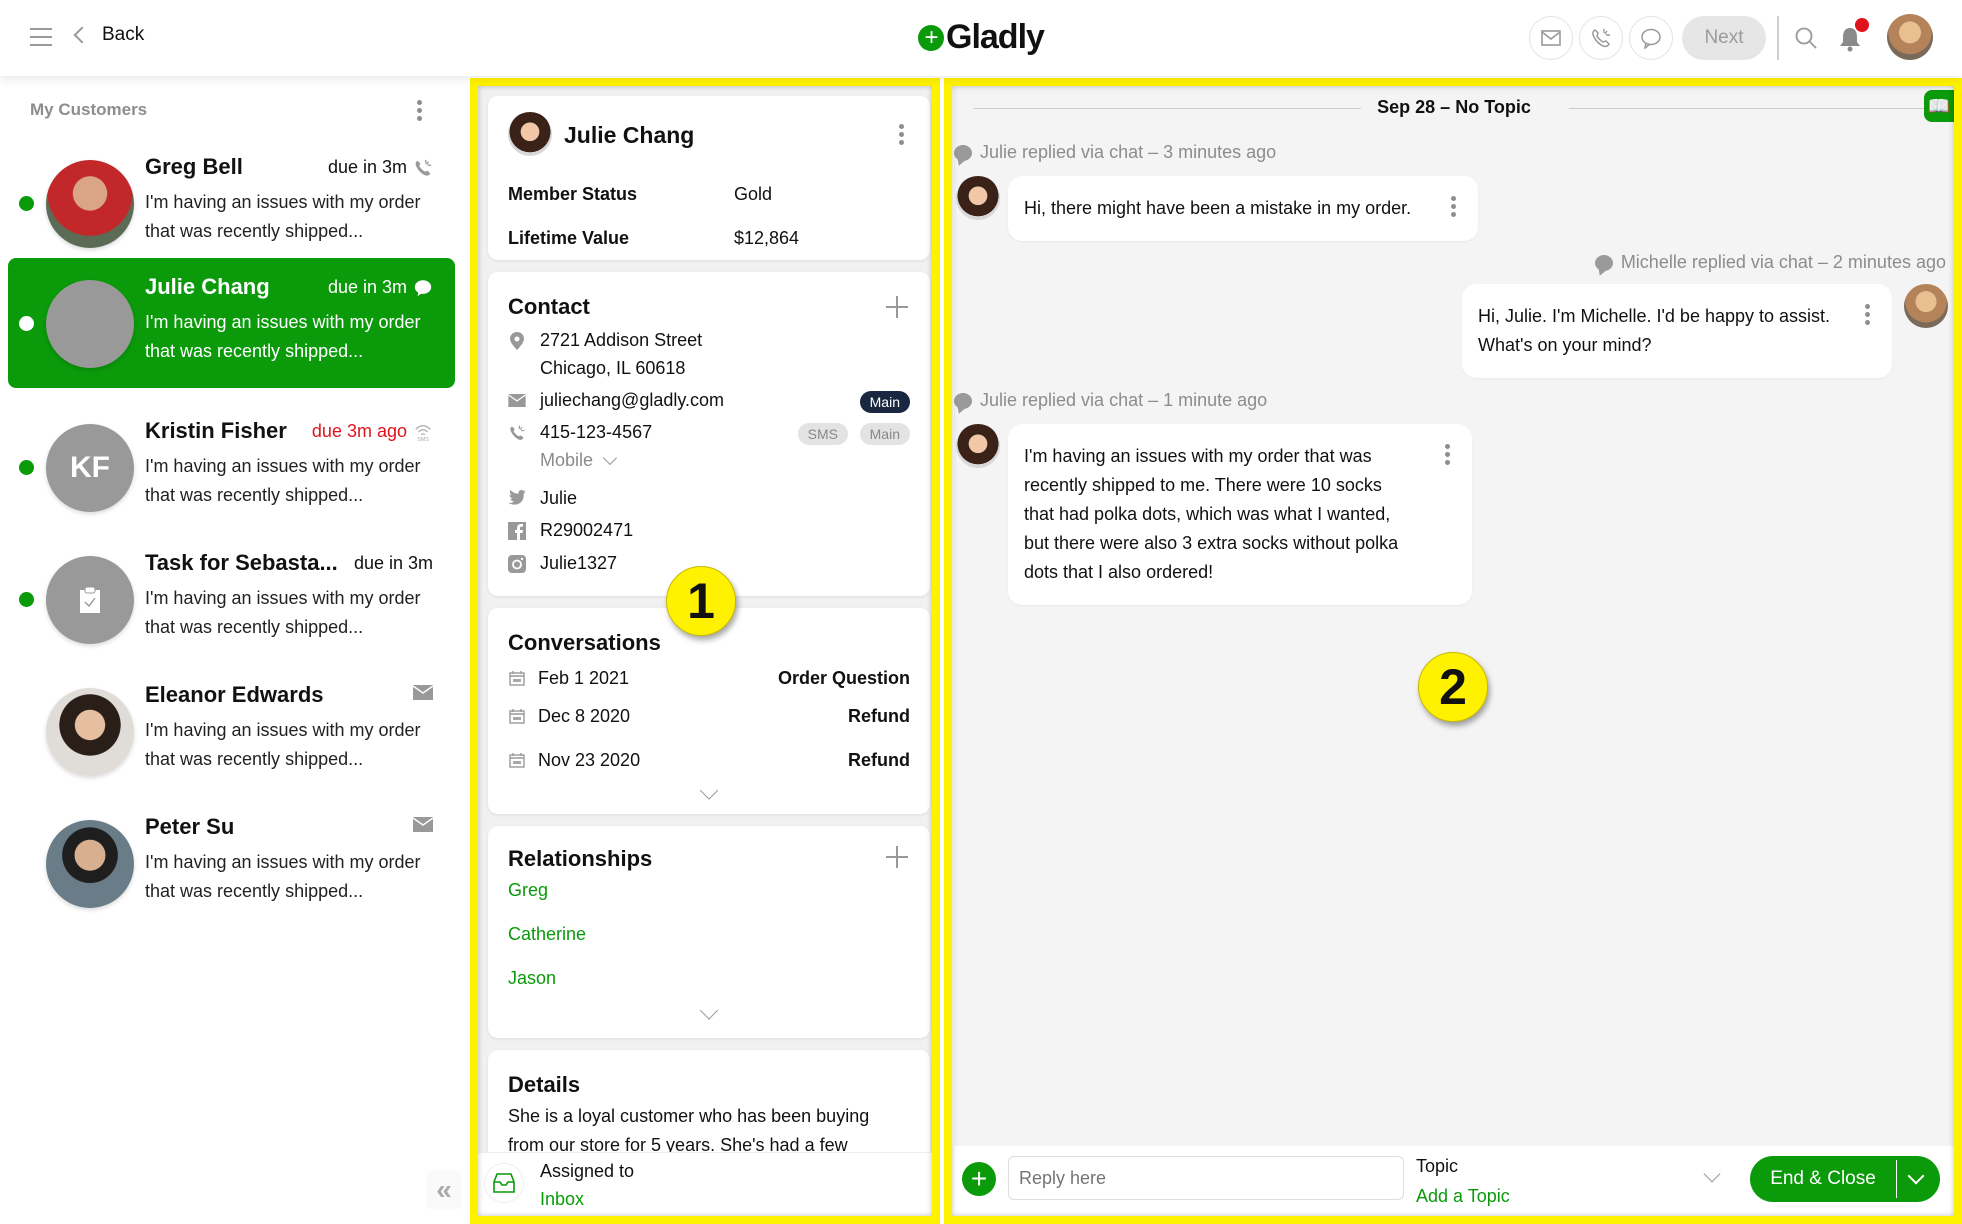 This screenshot has height=1224, width=1962. I want to click on back-button: Back, so click(109, 35).